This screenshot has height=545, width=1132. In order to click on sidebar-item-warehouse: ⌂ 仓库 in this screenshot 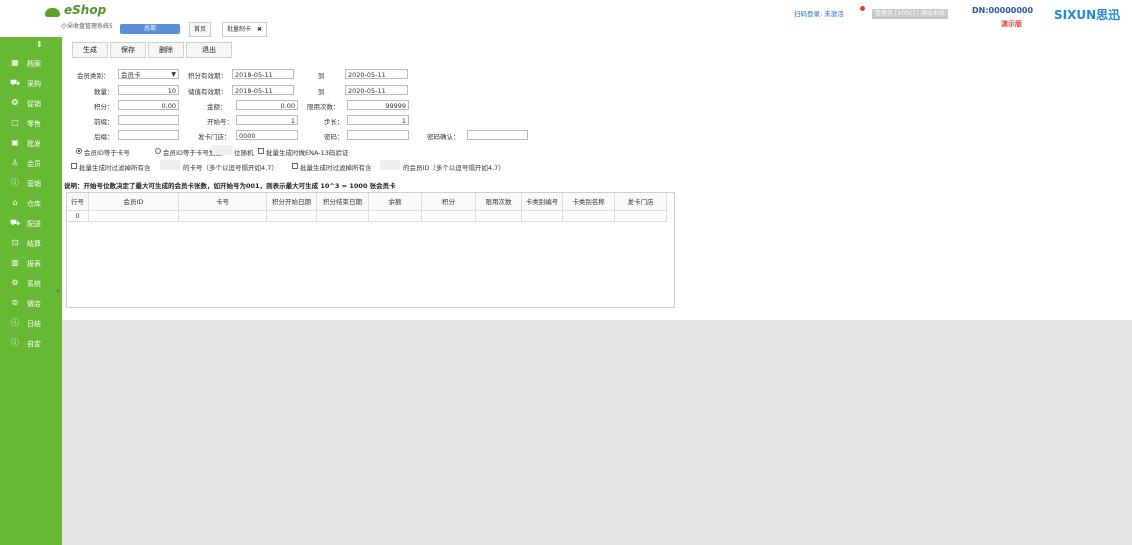, I will do `click(31, 204)`.